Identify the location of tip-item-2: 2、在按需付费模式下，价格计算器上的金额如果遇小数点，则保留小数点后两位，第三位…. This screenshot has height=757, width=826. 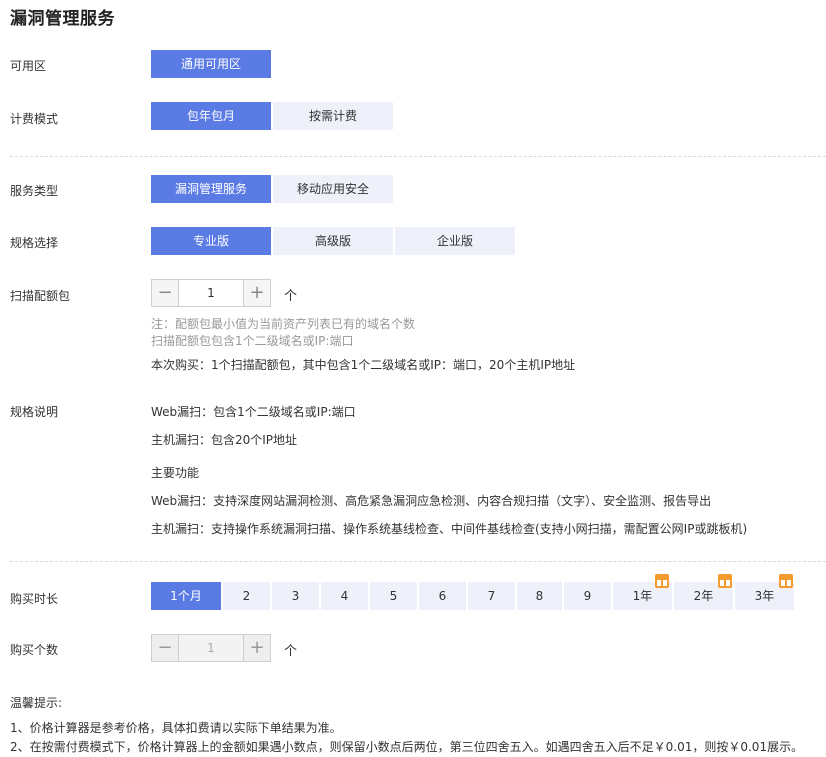
(407, 747).